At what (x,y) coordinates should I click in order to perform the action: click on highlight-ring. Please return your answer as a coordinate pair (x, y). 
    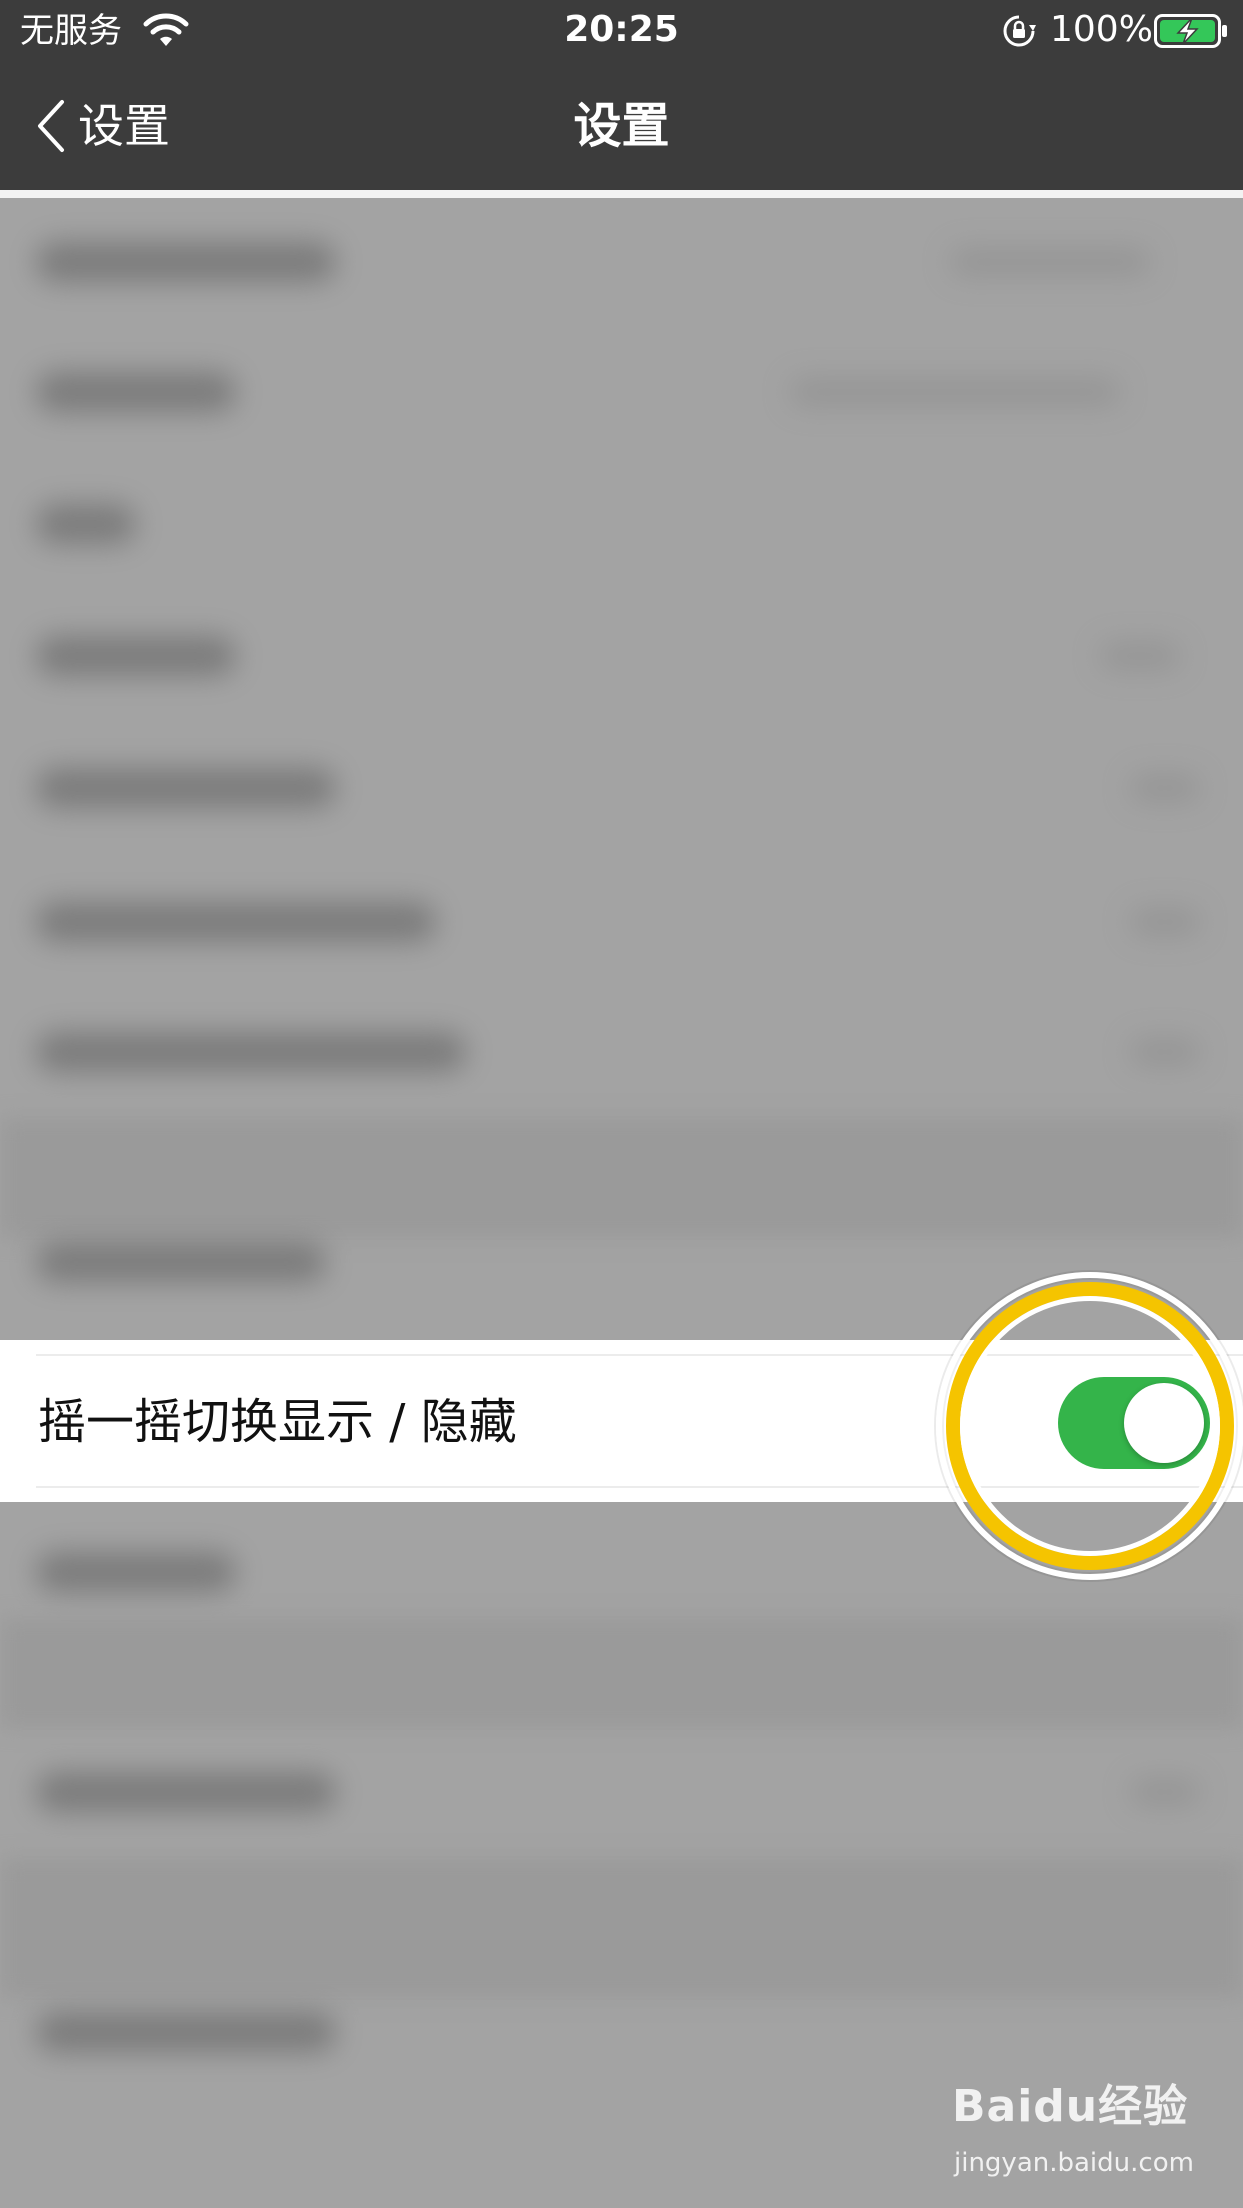
    Looking at the image, I should click on (1089, 1426).